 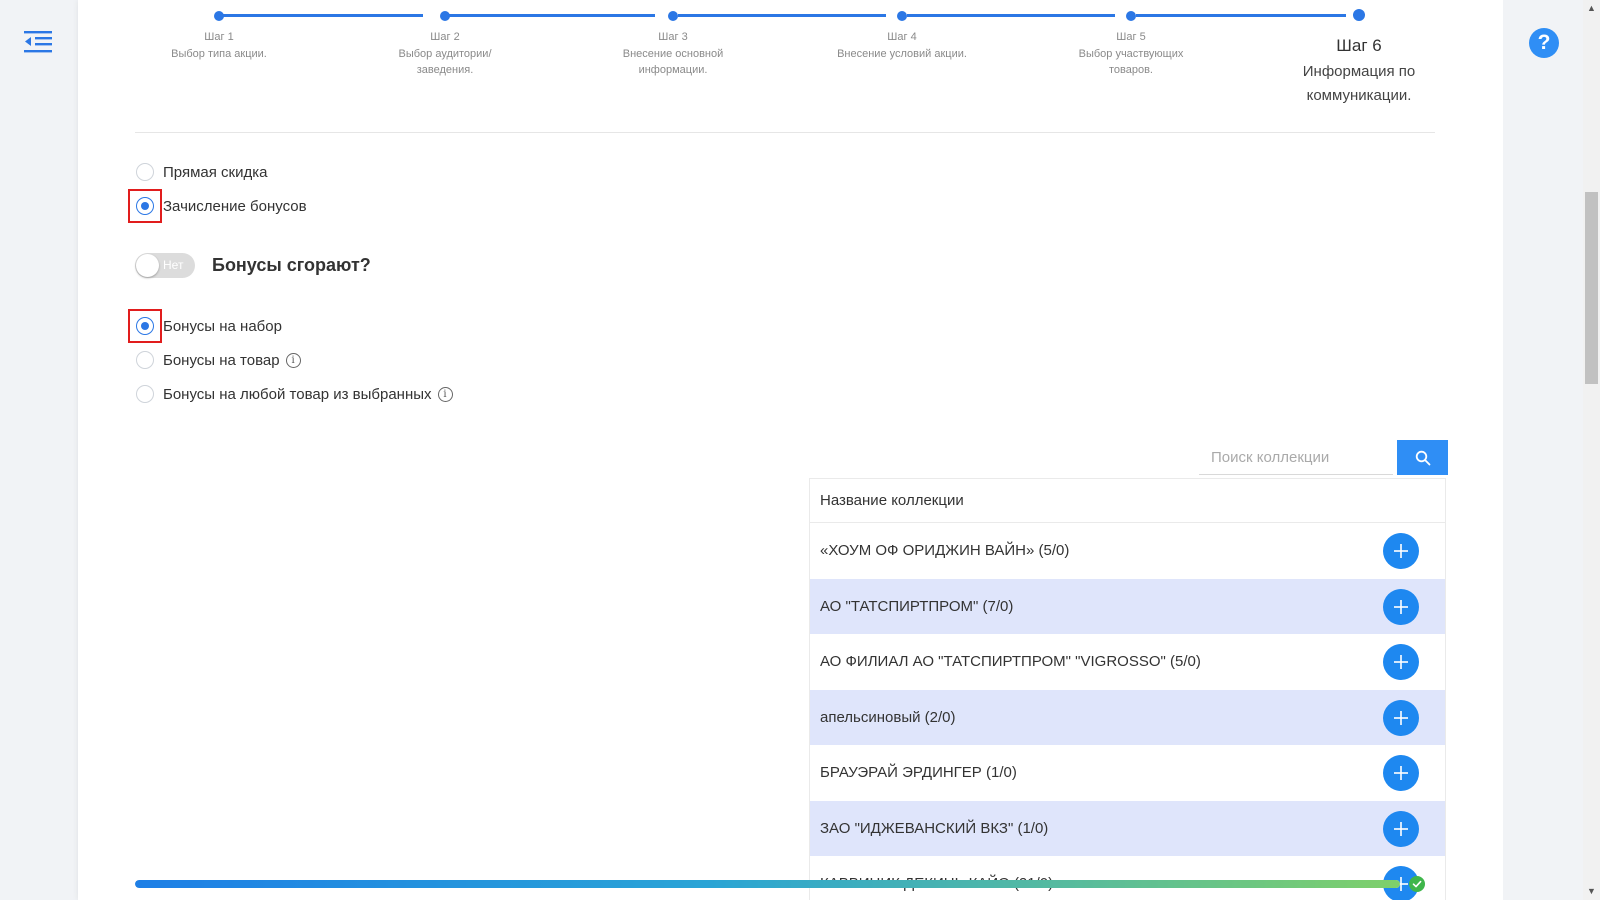 I want to click on step-description: Выбор участвующих товаров., so click(x=1131, y=62).